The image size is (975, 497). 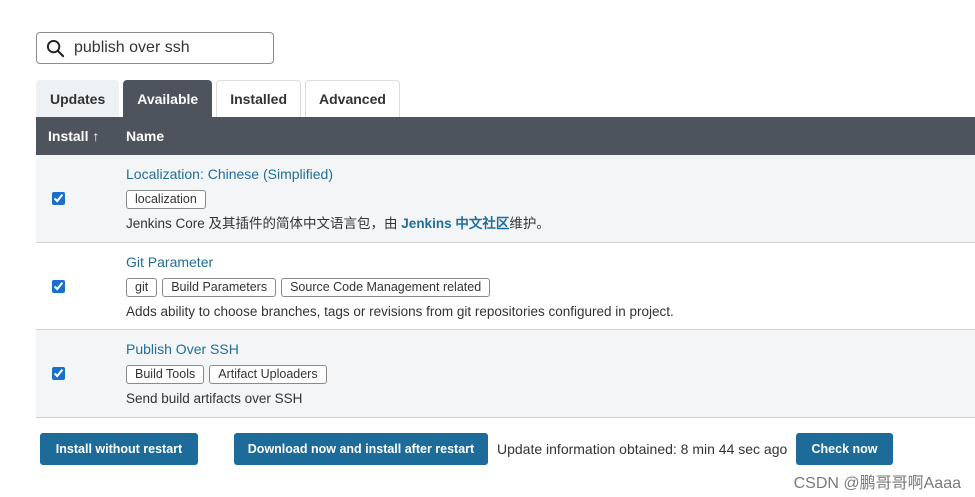 I want to click on plugin-label: Build Parameters, so click(x=219, y=287).